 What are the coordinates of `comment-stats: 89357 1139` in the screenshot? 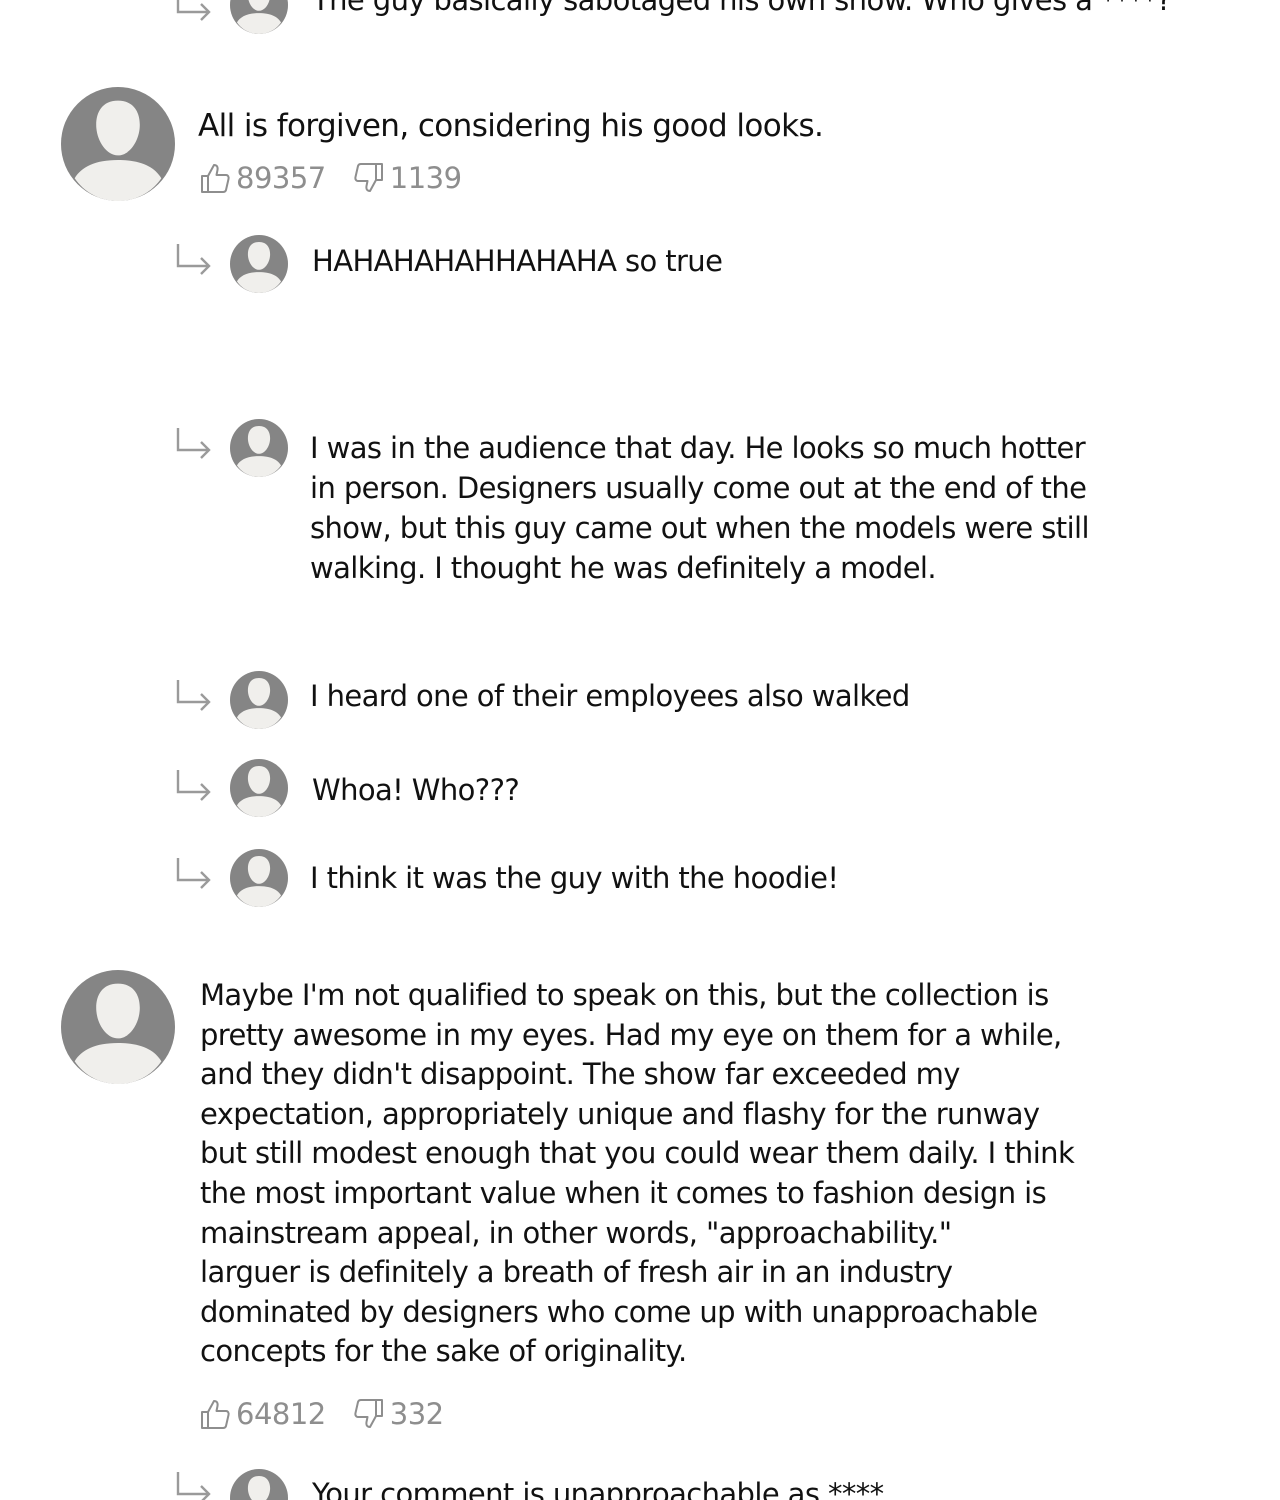 It's located at (343, 178).